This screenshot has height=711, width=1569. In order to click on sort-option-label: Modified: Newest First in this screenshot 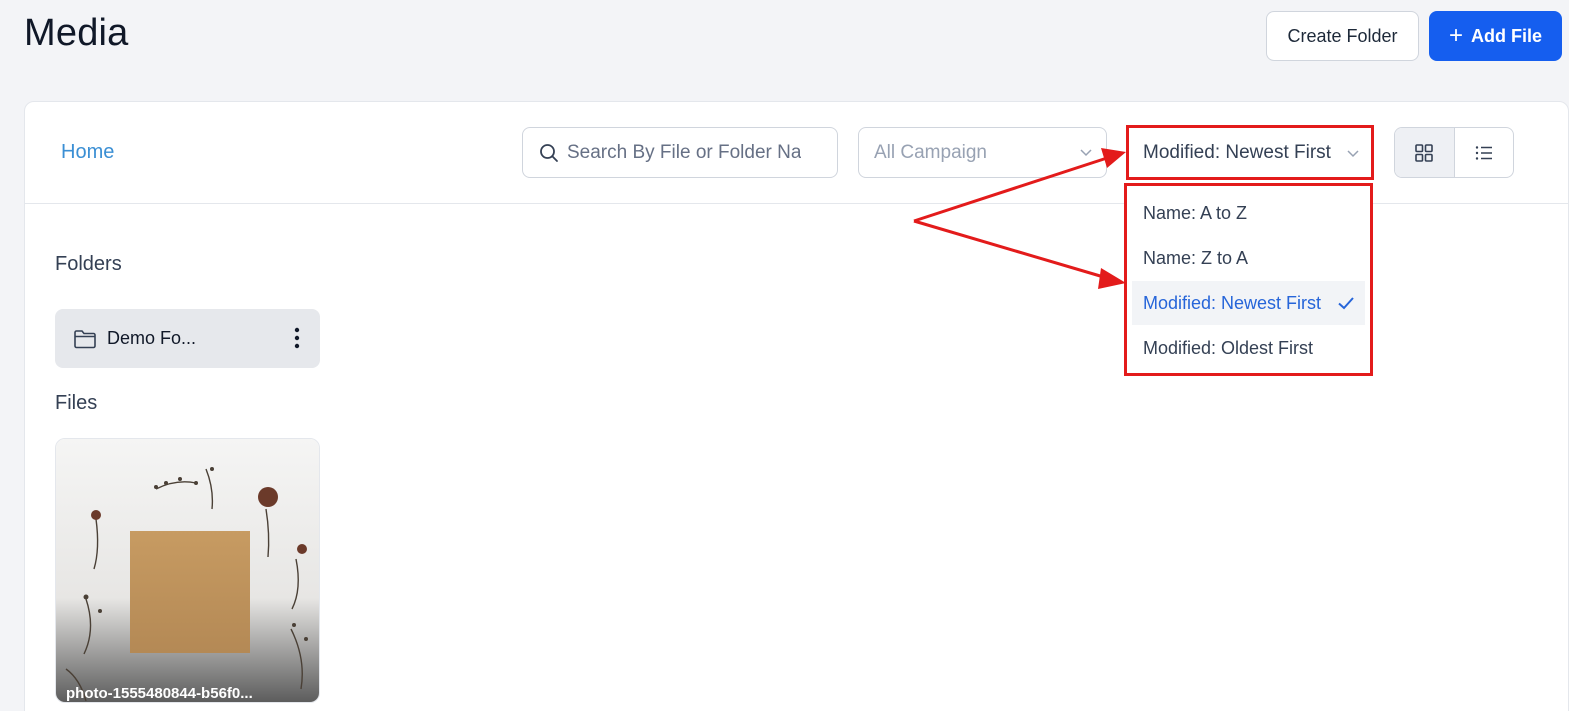, I will do `click(1232, 302)`.